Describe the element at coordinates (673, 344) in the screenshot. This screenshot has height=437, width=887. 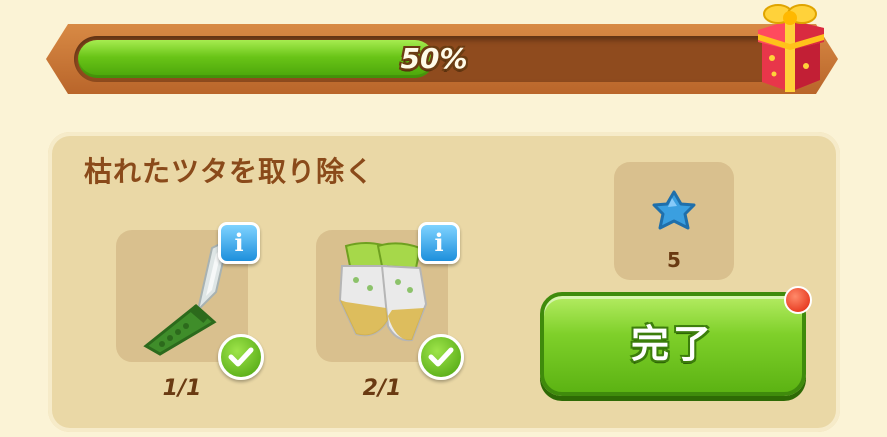
I see `complete-button: 完了` at that location.